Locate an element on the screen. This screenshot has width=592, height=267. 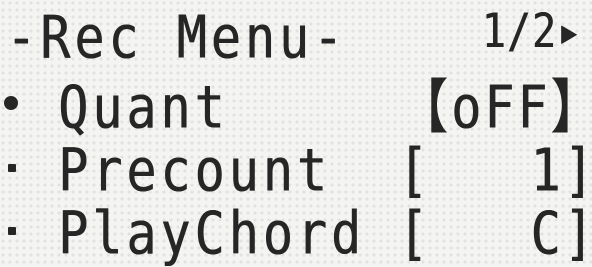
menu-item-label: PlayChord is located at coordinates (211, 233).